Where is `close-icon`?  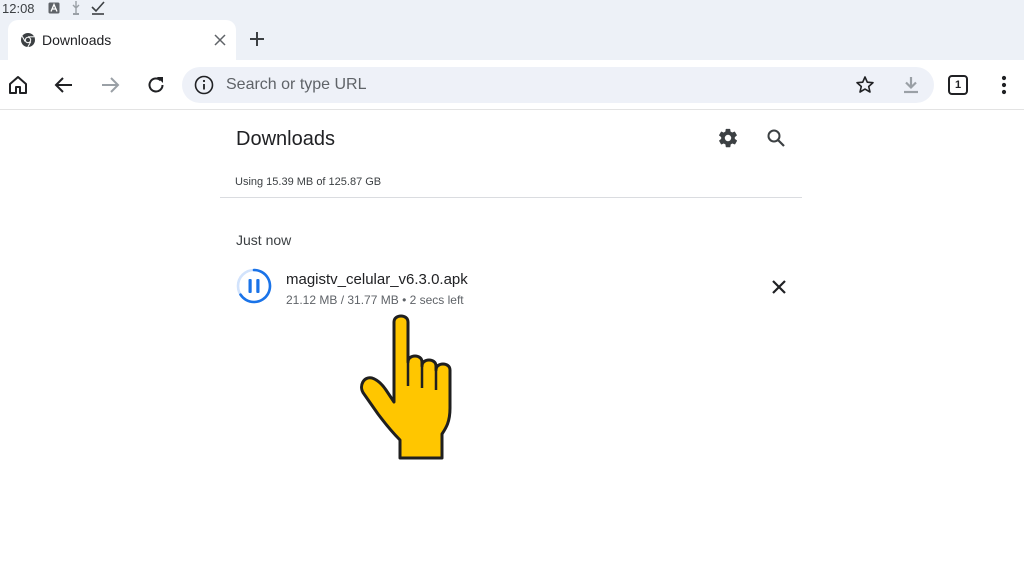 close-icon is located at coordinates (779, 287).